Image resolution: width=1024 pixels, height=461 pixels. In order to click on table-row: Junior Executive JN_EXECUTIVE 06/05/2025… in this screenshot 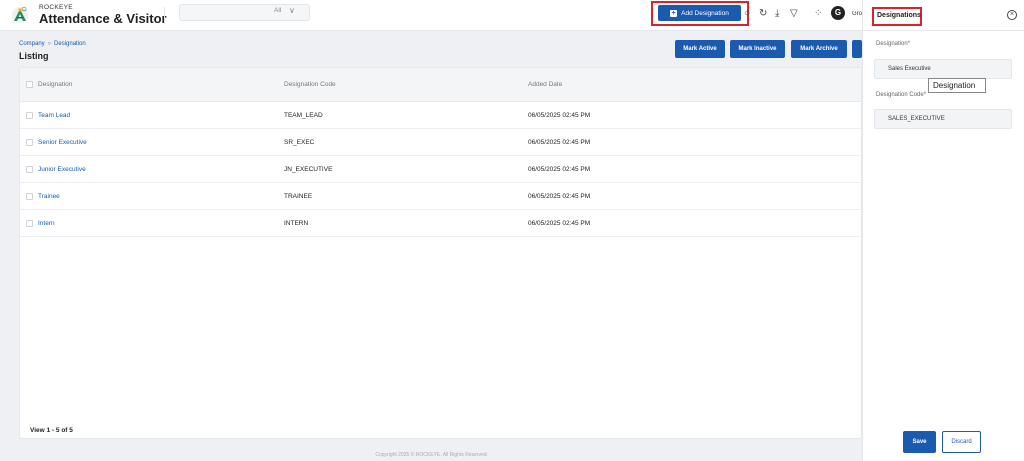, I will do `click(440, 169)`.